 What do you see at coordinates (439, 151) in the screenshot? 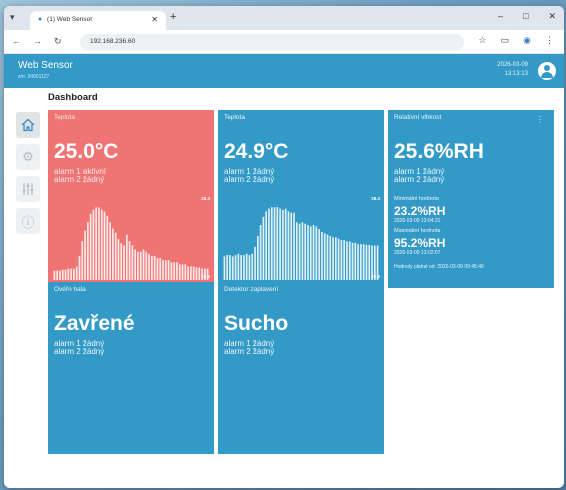
I see `humidity-value: 25.6%RH` at bounding box center [439, 151].